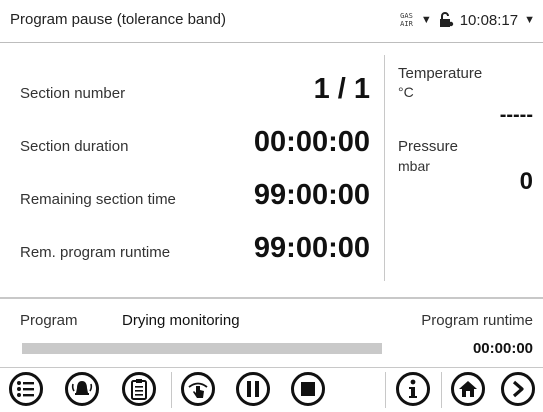 The image size is (543, 412). I want to click on touch-button, so click(198, 389).